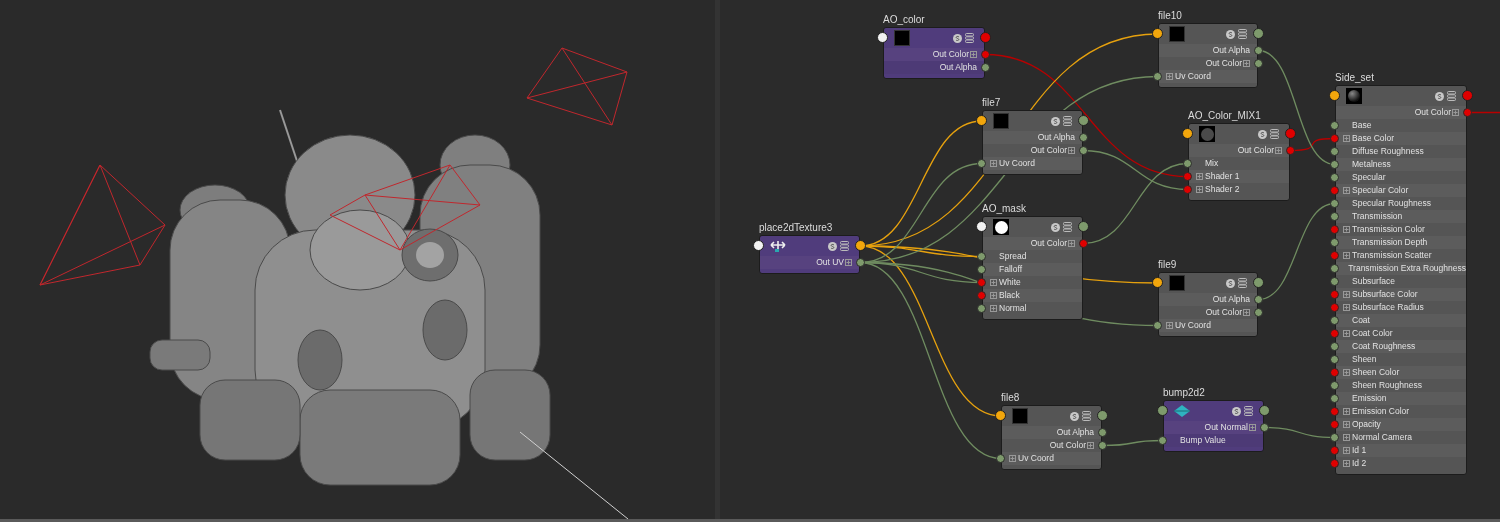 This screenshot has height=522, width=1500. I want to click on shader-node, so click(1401, 280).